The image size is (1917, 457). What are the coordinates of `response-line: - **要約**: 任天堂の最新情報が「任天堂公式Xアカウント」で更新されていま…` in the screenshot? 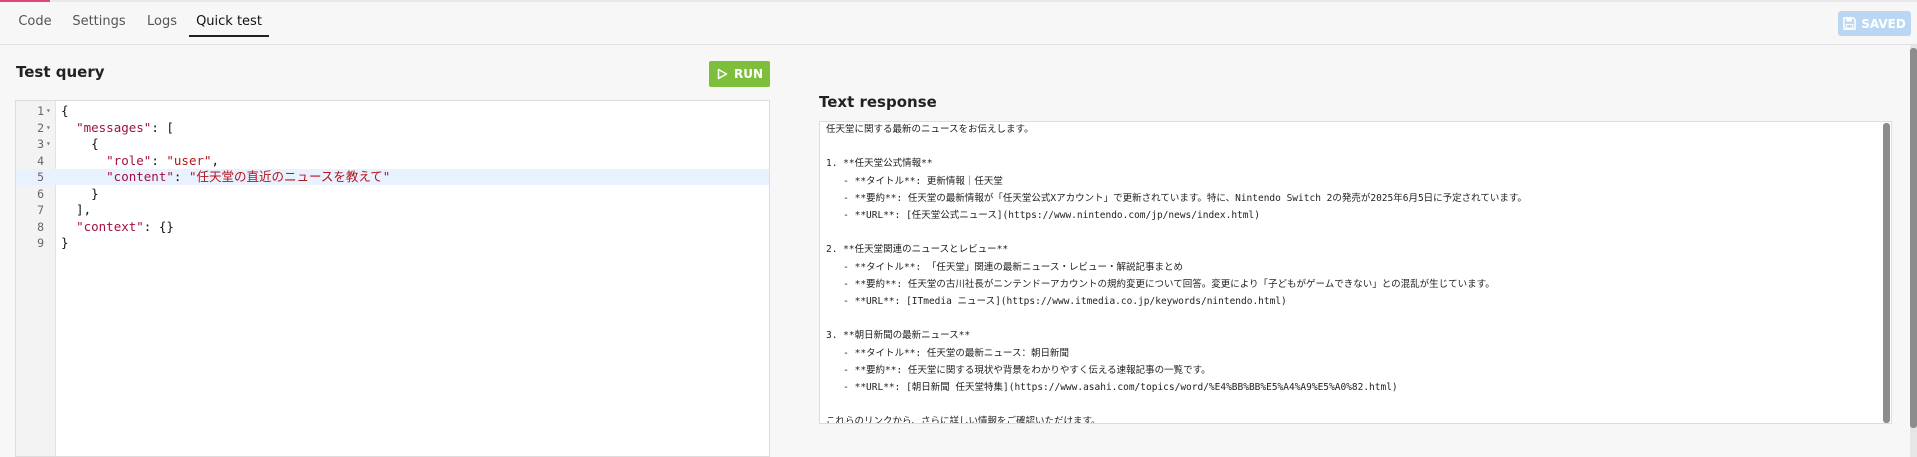 It's located at (1176, 198).